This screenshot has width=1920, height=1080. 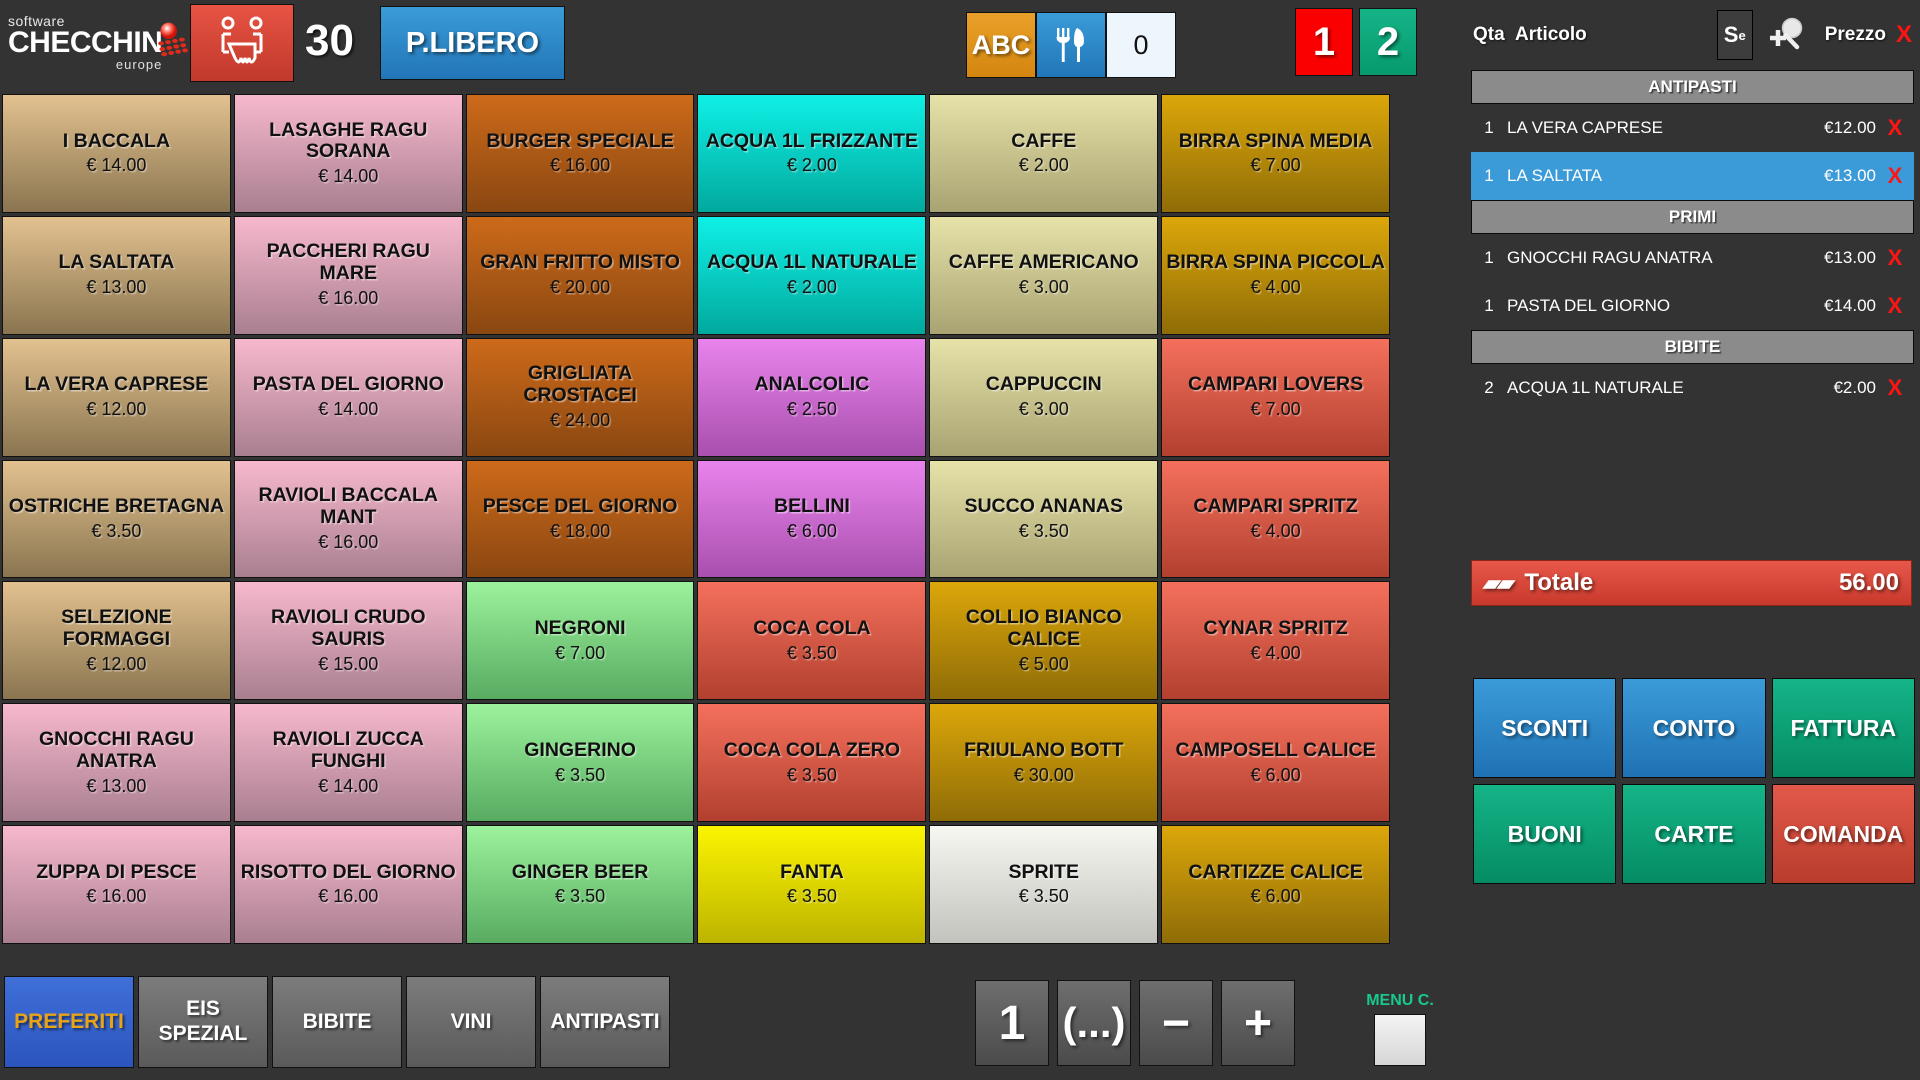 What do you see at coordinates (580, 884) in the screenshot?
I see `product-tile: GINGER BEER € 3.50` at bounding box center [580, 884].